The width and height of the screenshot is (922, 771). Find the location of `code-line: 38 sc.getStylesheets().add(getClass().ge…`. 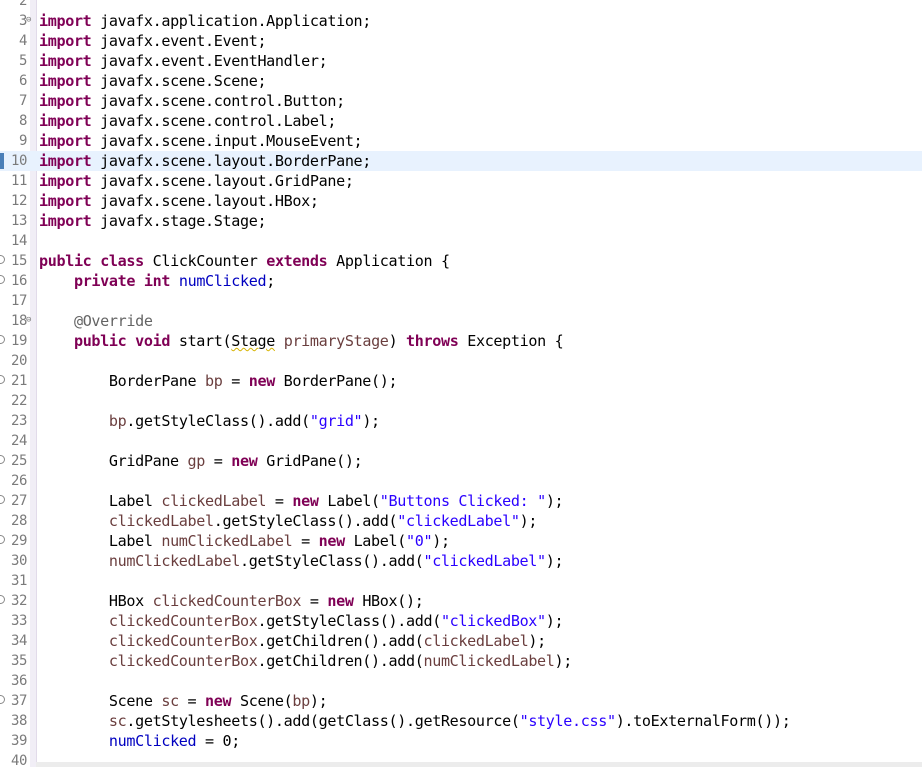

code-line: 38 sc.getStylesheets().add(getClass().ge… is located at coordinates (461, 721).